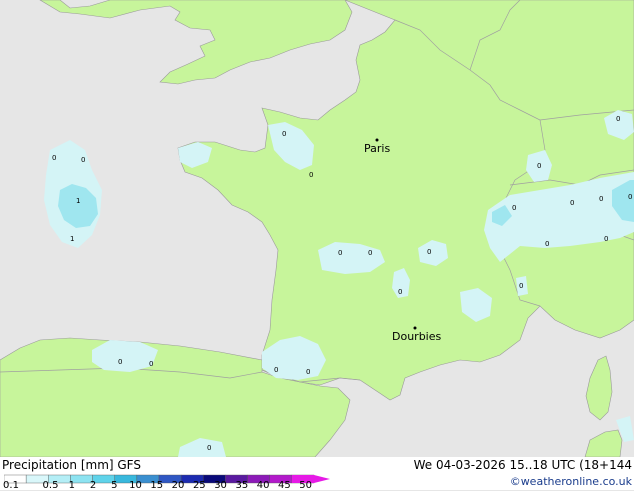 The width and height of the screenshot is (634, 491). Describe the element at coordinates (284, 485) in the screenshot. I see `scale-tick-label: 45` at that location.